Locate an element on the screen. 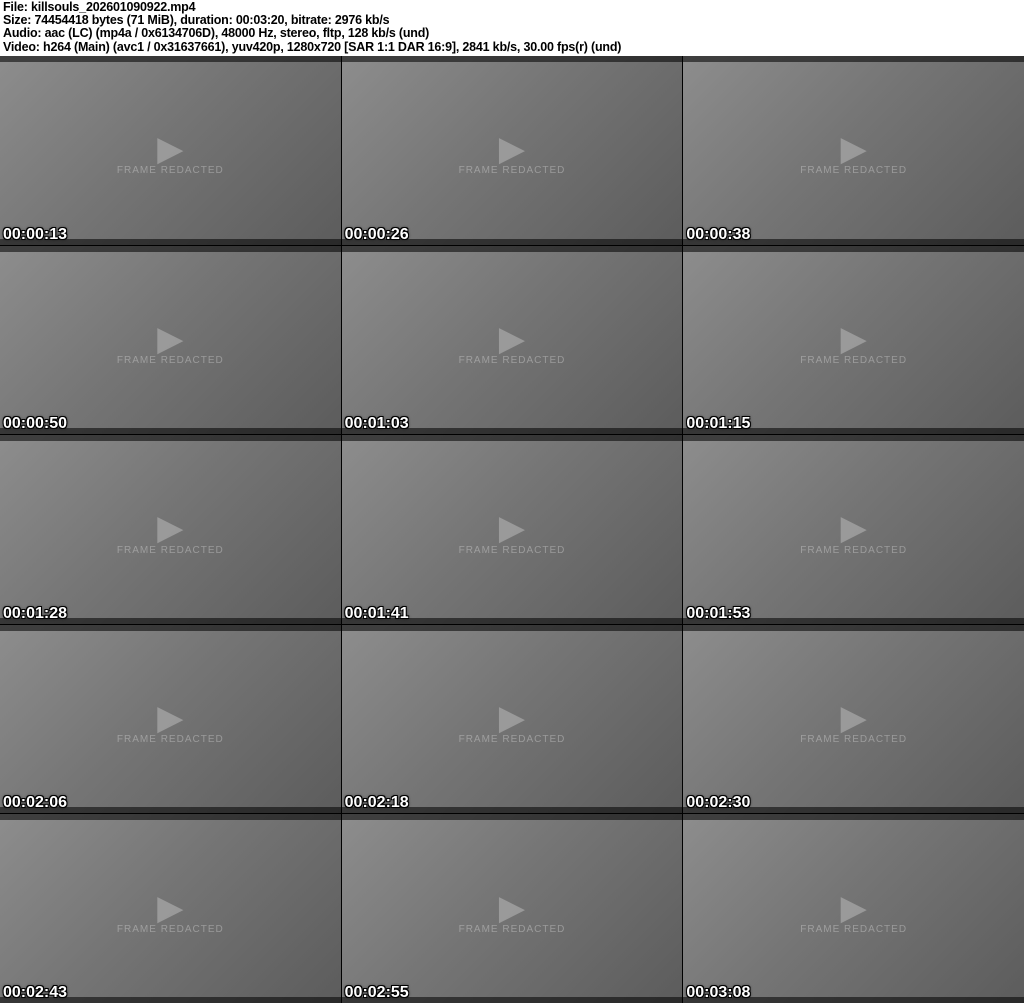 This screenshot has width=1024, height=1003. thumbnail-frame: ▶ frame redacted 00:00:26 is located at coordinates (512, 150).